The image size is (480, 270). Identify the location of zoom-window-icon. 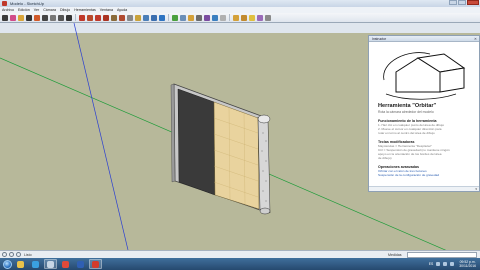
(199, 17).